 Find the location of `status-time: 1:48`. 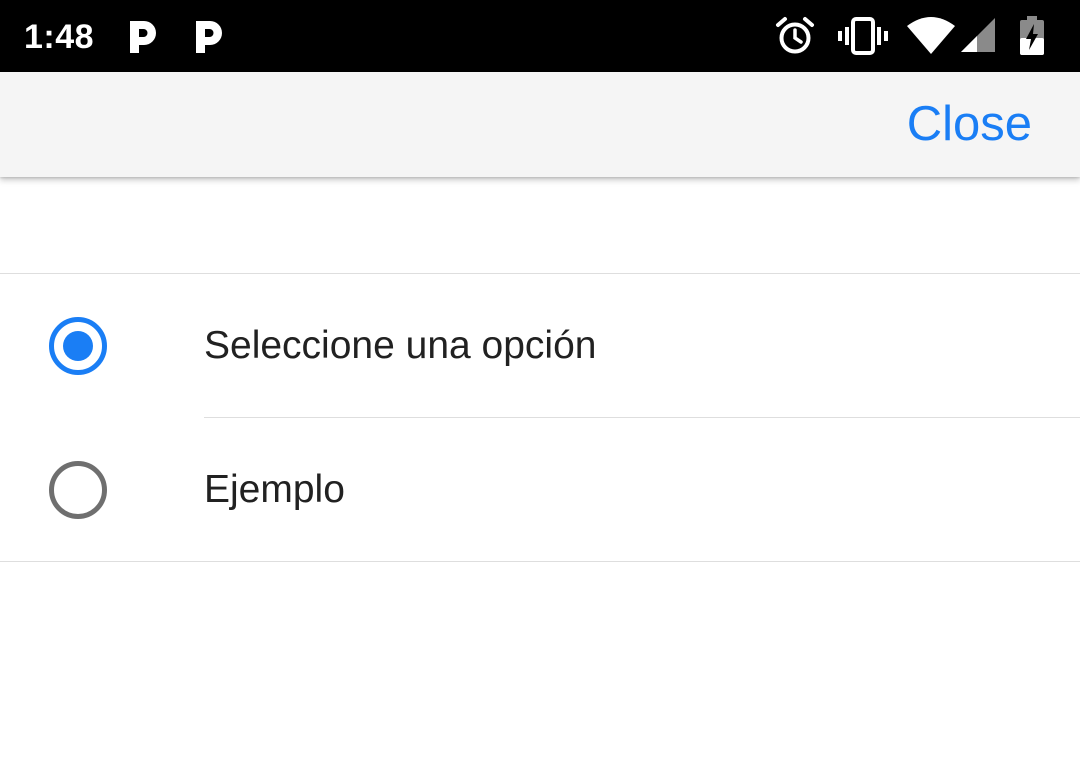

status-time: 1:48 is located at coordinates (59, 37).